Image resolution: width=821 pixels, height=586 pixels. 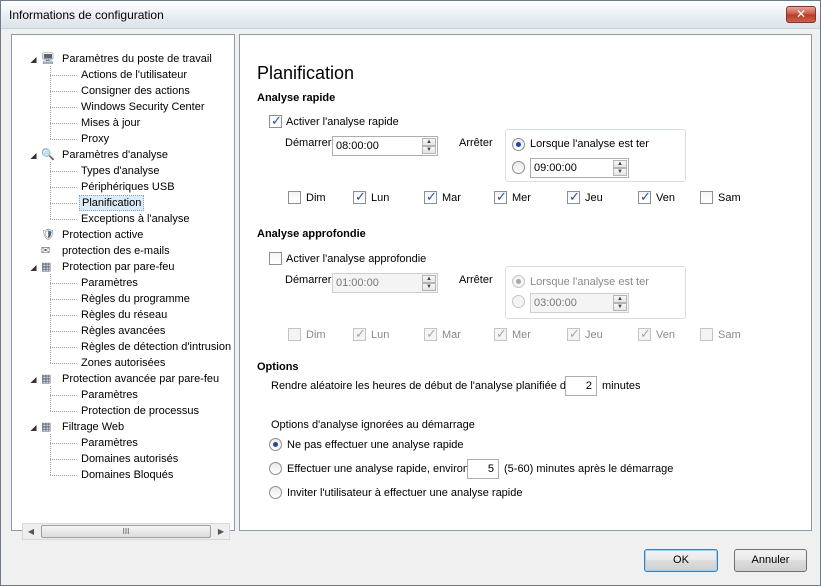 What do you see at coordinates (140, 411) in the screenshot?
I see `tree-item: Protection de processus` at bounding box center [140, 411].